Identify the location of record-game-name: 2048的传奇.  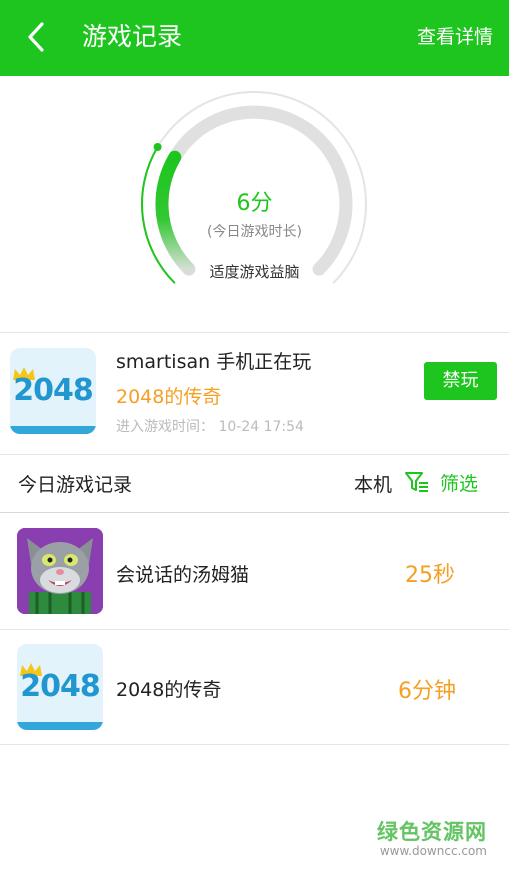
(169, 690).